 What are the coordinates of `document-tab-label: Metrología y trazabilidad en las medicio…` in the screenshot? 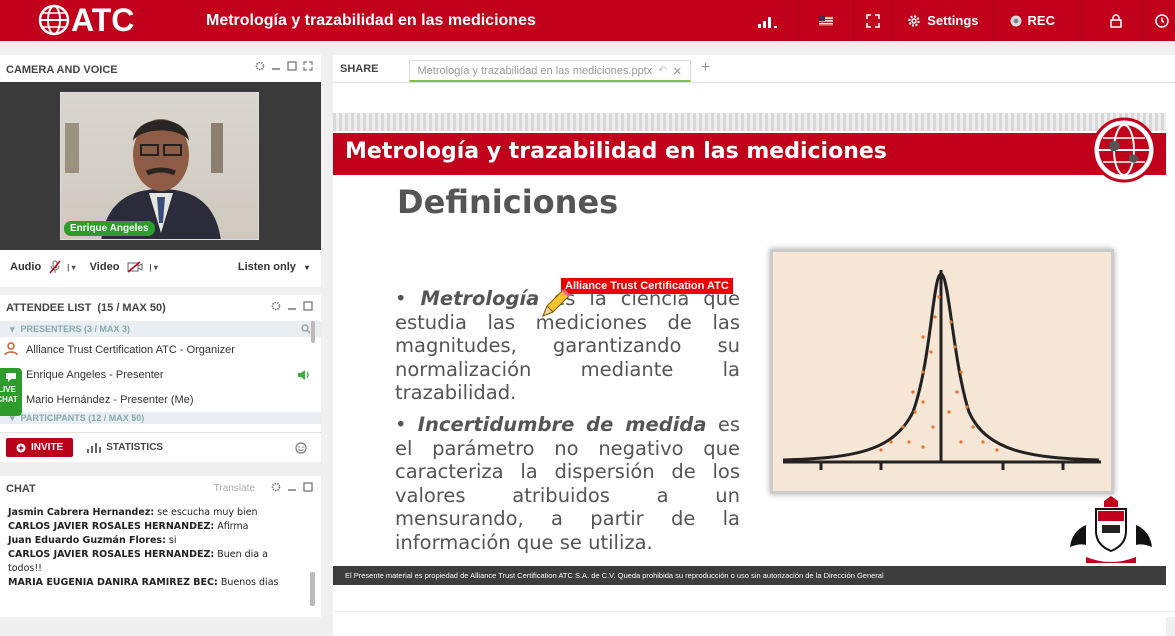 It's located at (535, 71).